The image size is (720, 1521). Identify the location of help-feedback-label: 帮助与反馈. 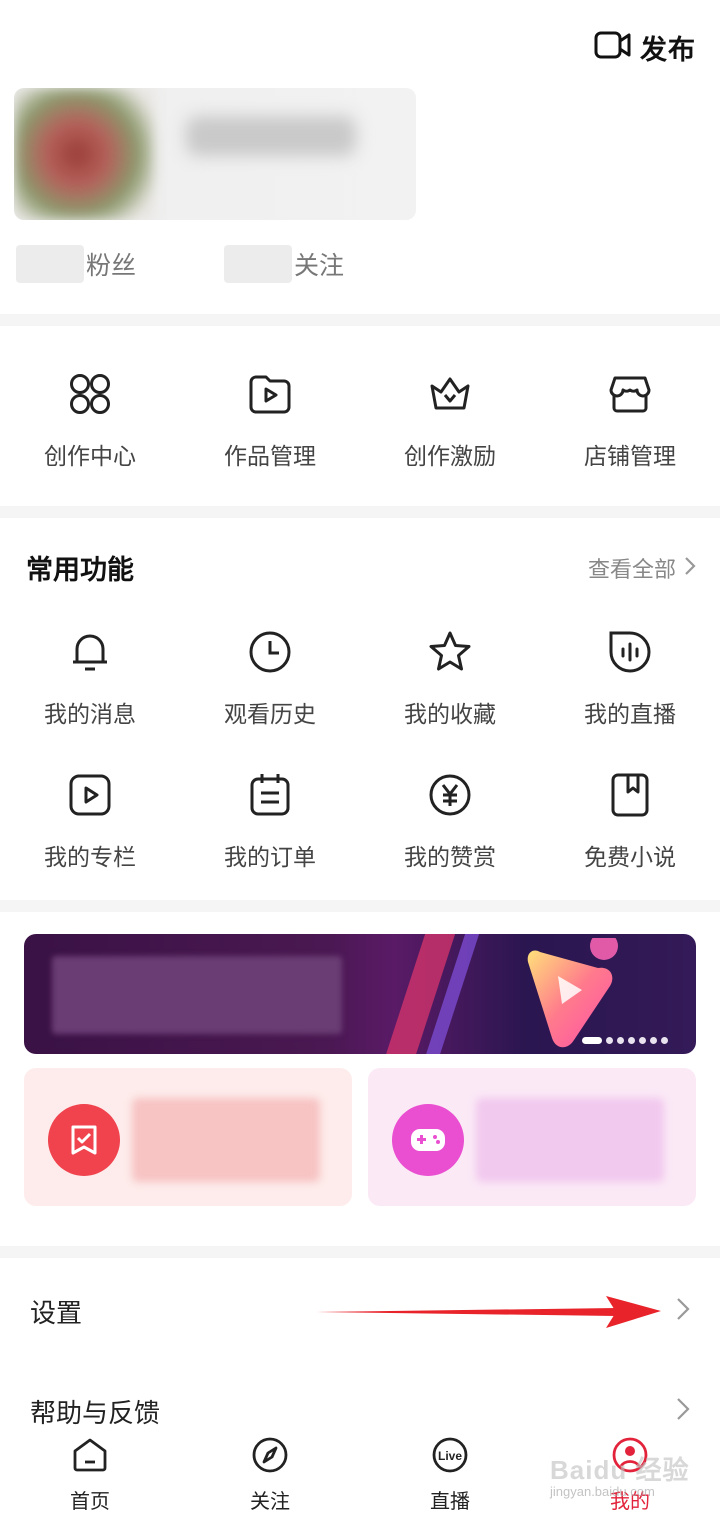
(95, 1412).